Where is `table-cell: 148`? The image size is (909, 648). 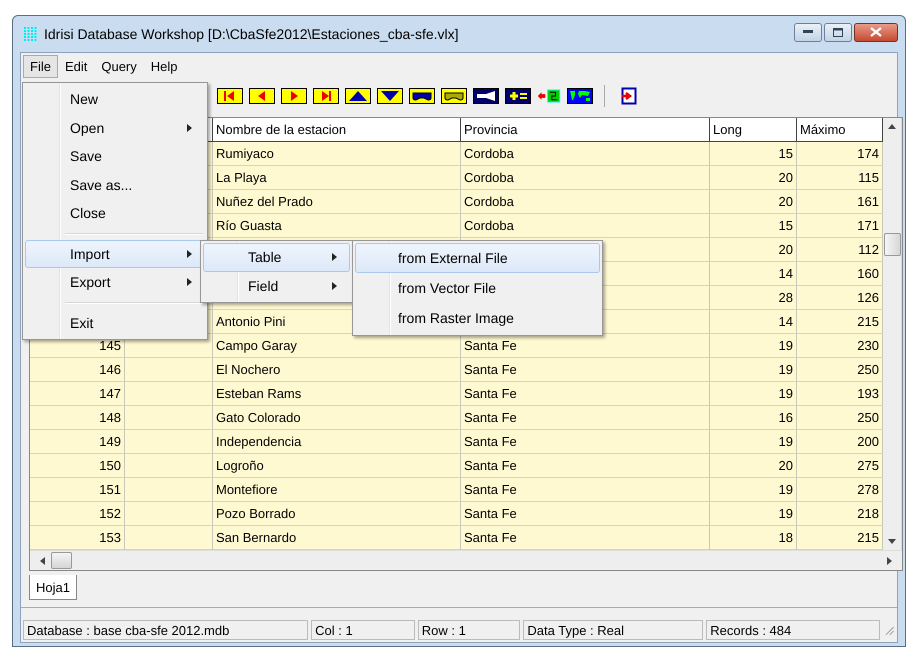 table-cell: 148 is located at coordinates (77, 418).